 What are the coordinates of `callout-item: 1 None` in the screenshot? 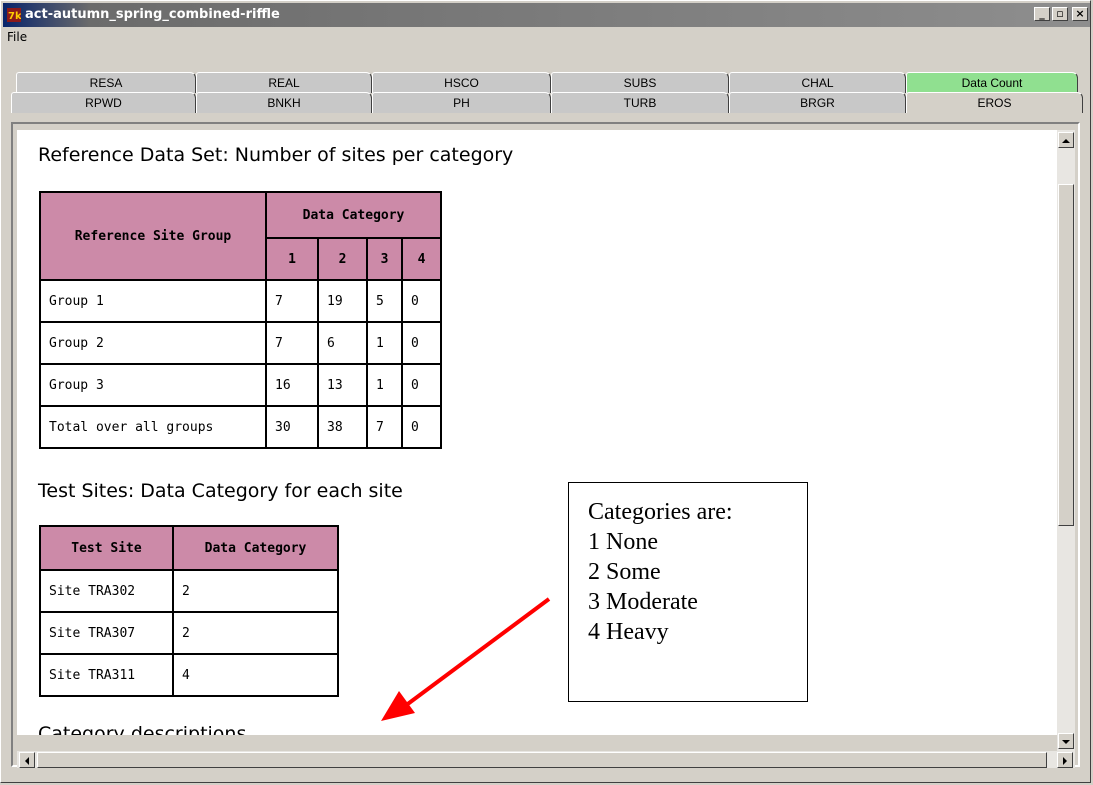 It's located at (623, 542).